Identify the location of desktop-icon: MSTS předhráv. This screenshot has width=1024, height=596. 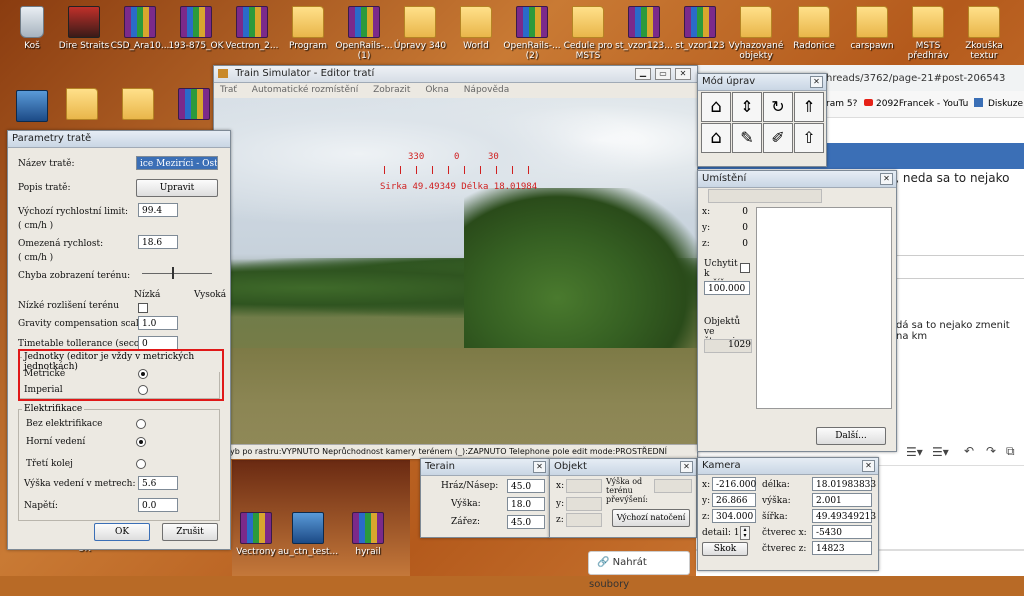
(928, 33).